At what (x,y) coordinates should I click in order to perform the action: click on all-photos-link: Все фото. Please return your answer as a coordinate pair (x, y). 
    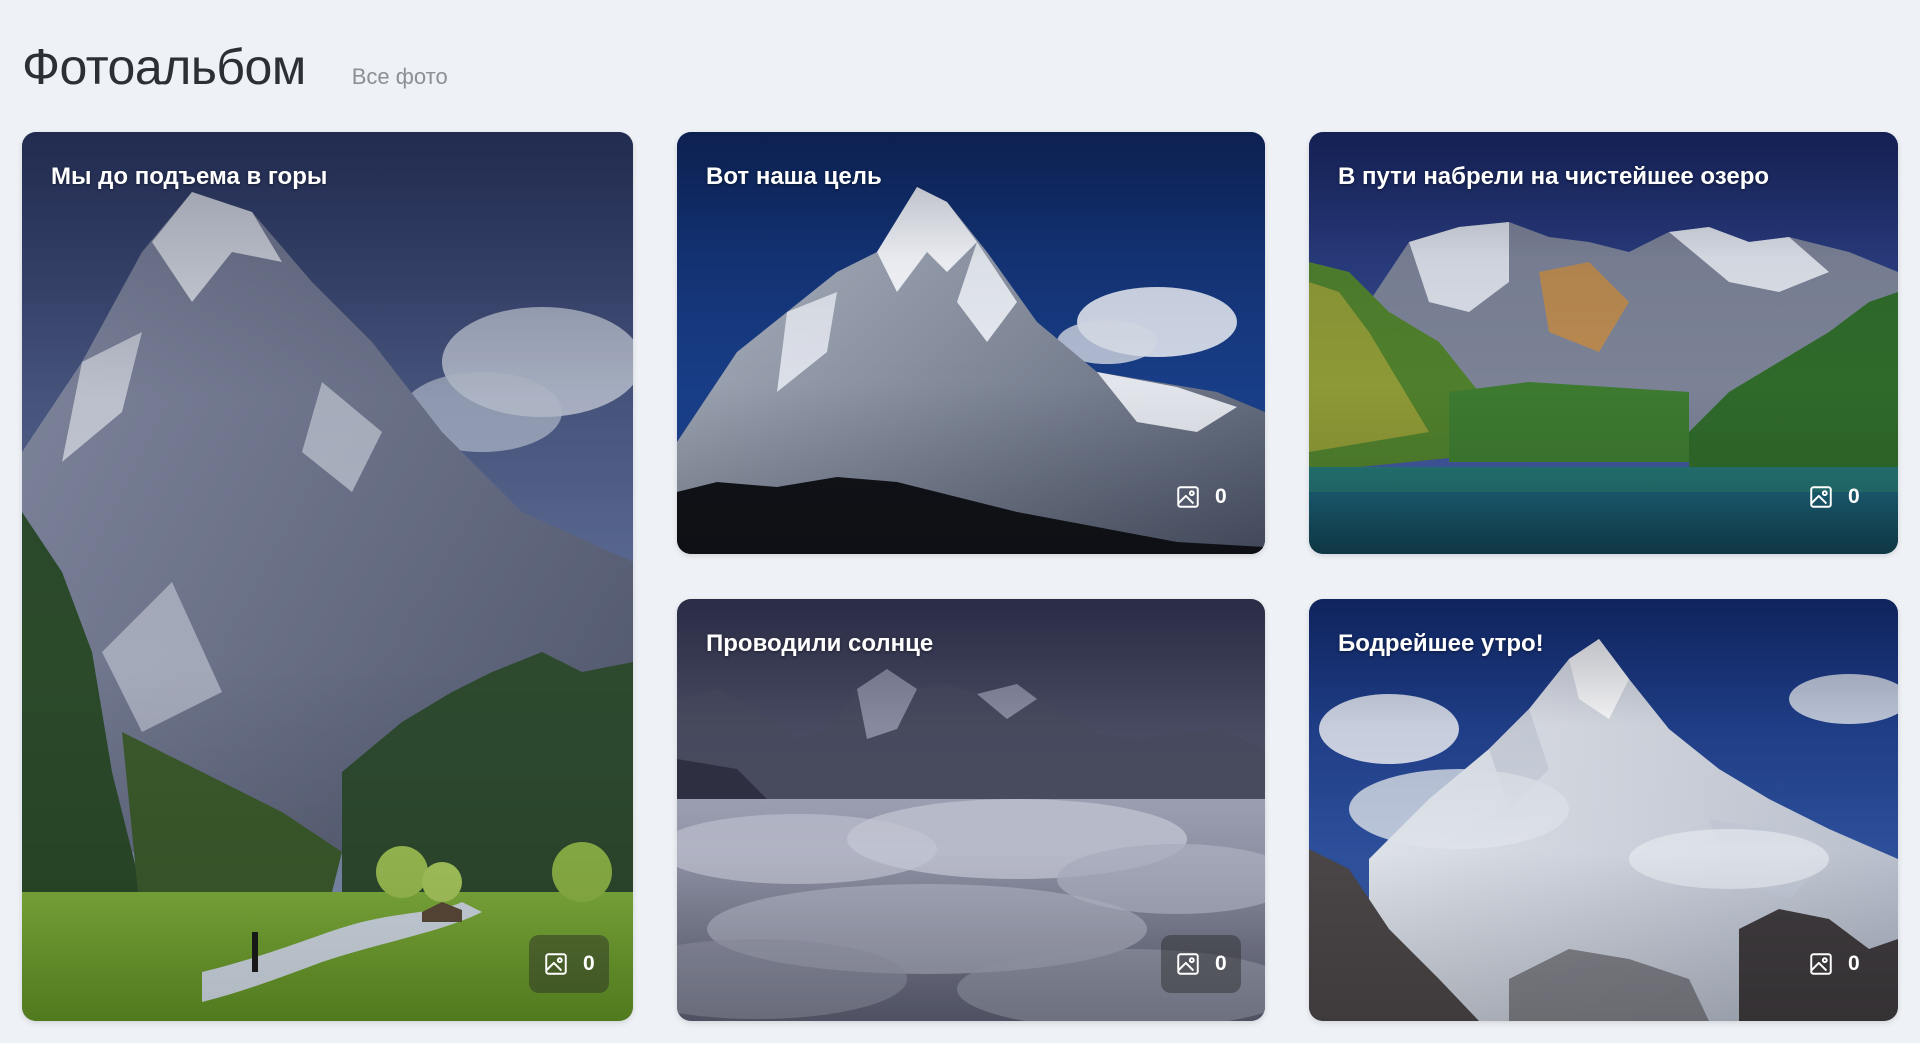
    Looking at the image, I should click on (400, 77).